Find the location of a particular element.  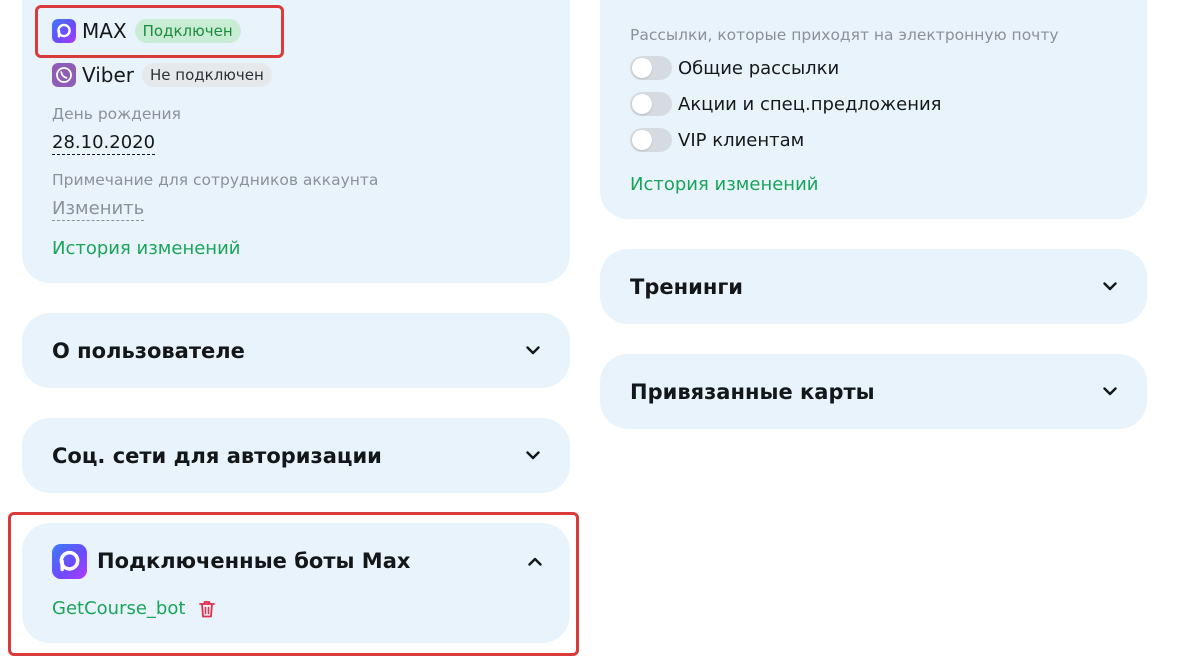

toggle-label: Акции и спец.предложения is located at coordinates (810, 104).